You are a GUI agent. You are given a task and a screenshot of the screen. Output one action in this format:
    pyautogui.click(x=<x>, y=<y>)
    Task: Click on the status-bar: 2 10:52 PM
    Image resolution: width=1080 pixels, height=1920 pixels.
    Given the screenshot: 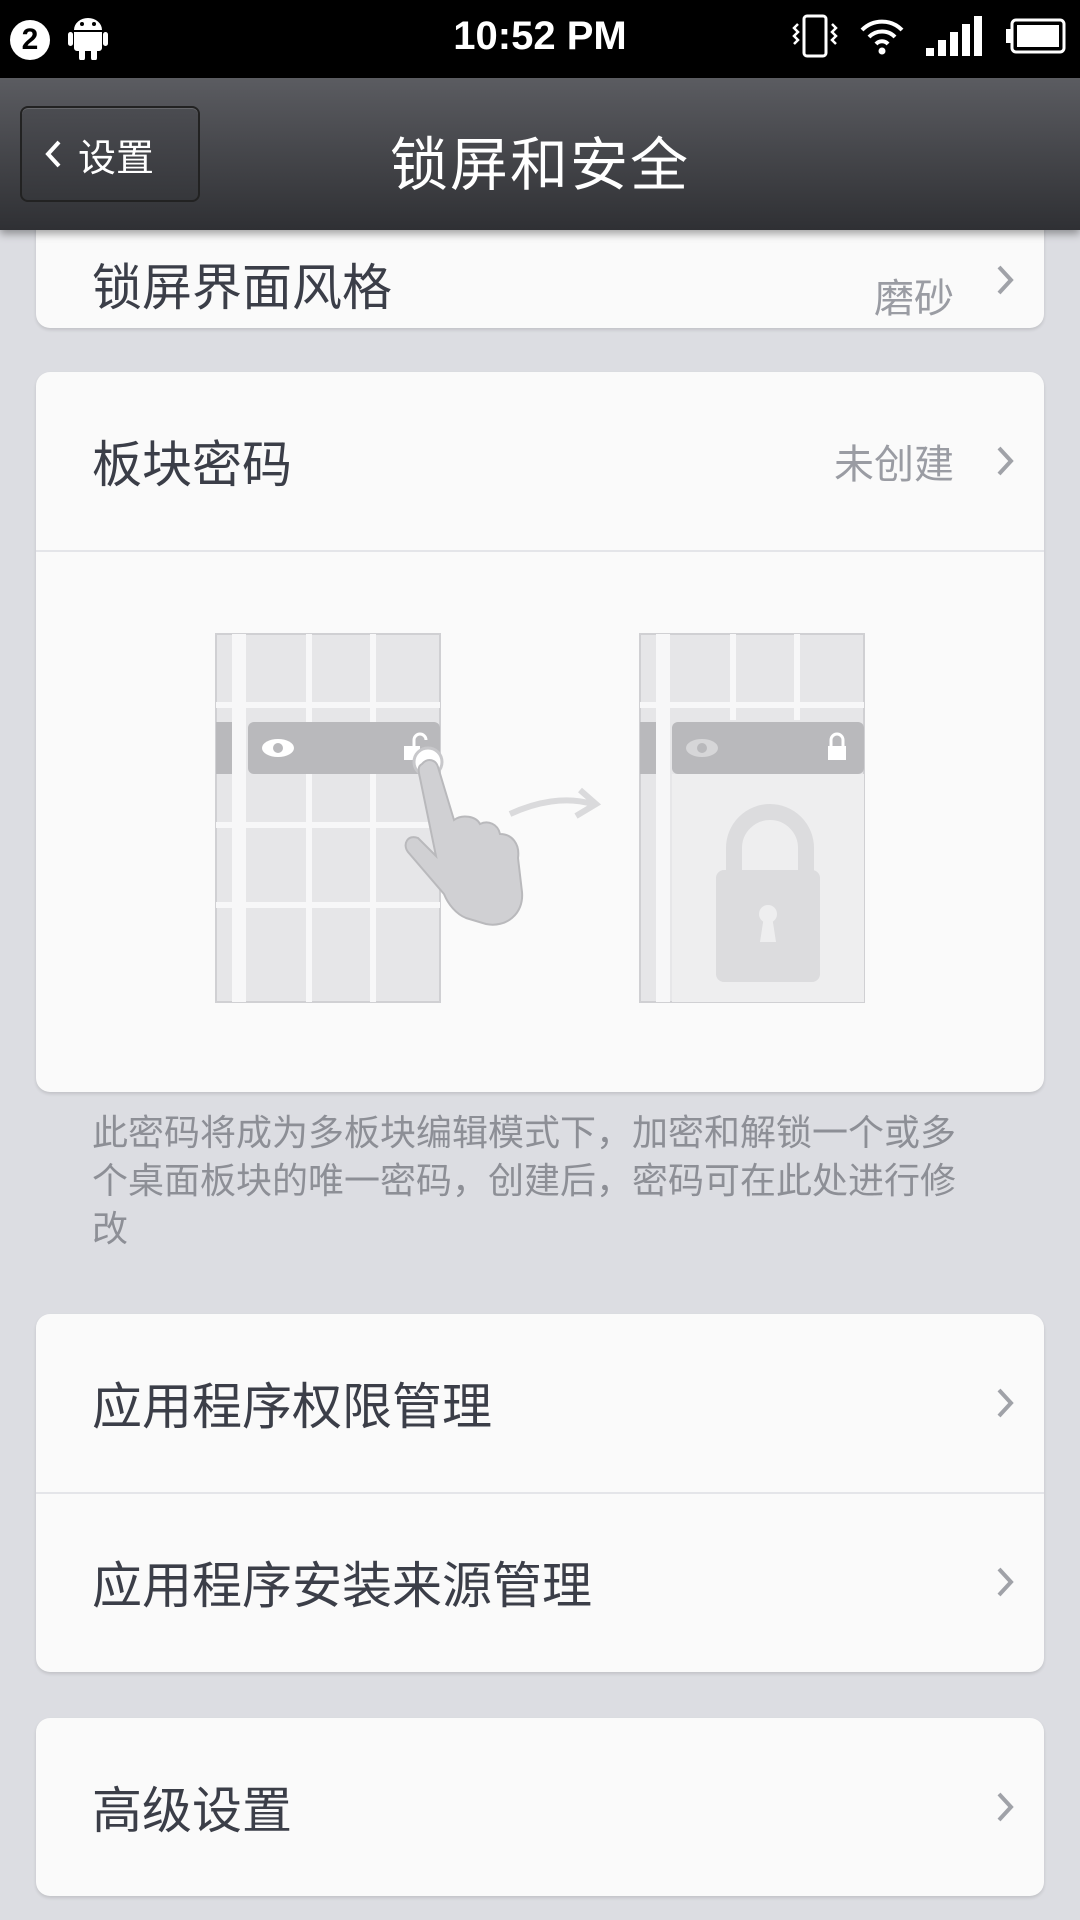 What is the action you would take?
    pyautogui.click(x=540, y=39)
    